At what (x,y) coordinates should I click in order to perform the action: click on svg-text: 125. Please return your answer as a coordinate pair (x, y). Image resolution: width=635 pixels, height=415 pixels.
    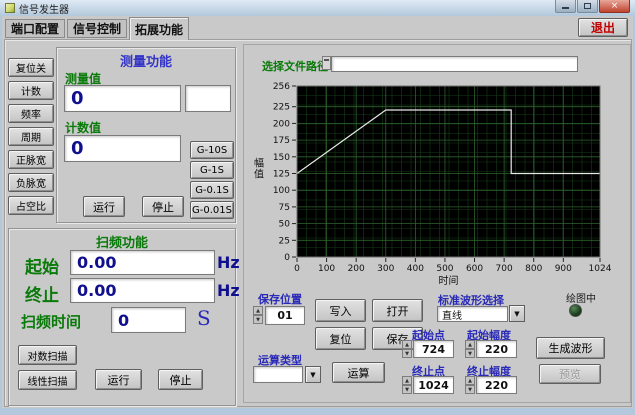
    Looking at the image, I should click on (281, 175).